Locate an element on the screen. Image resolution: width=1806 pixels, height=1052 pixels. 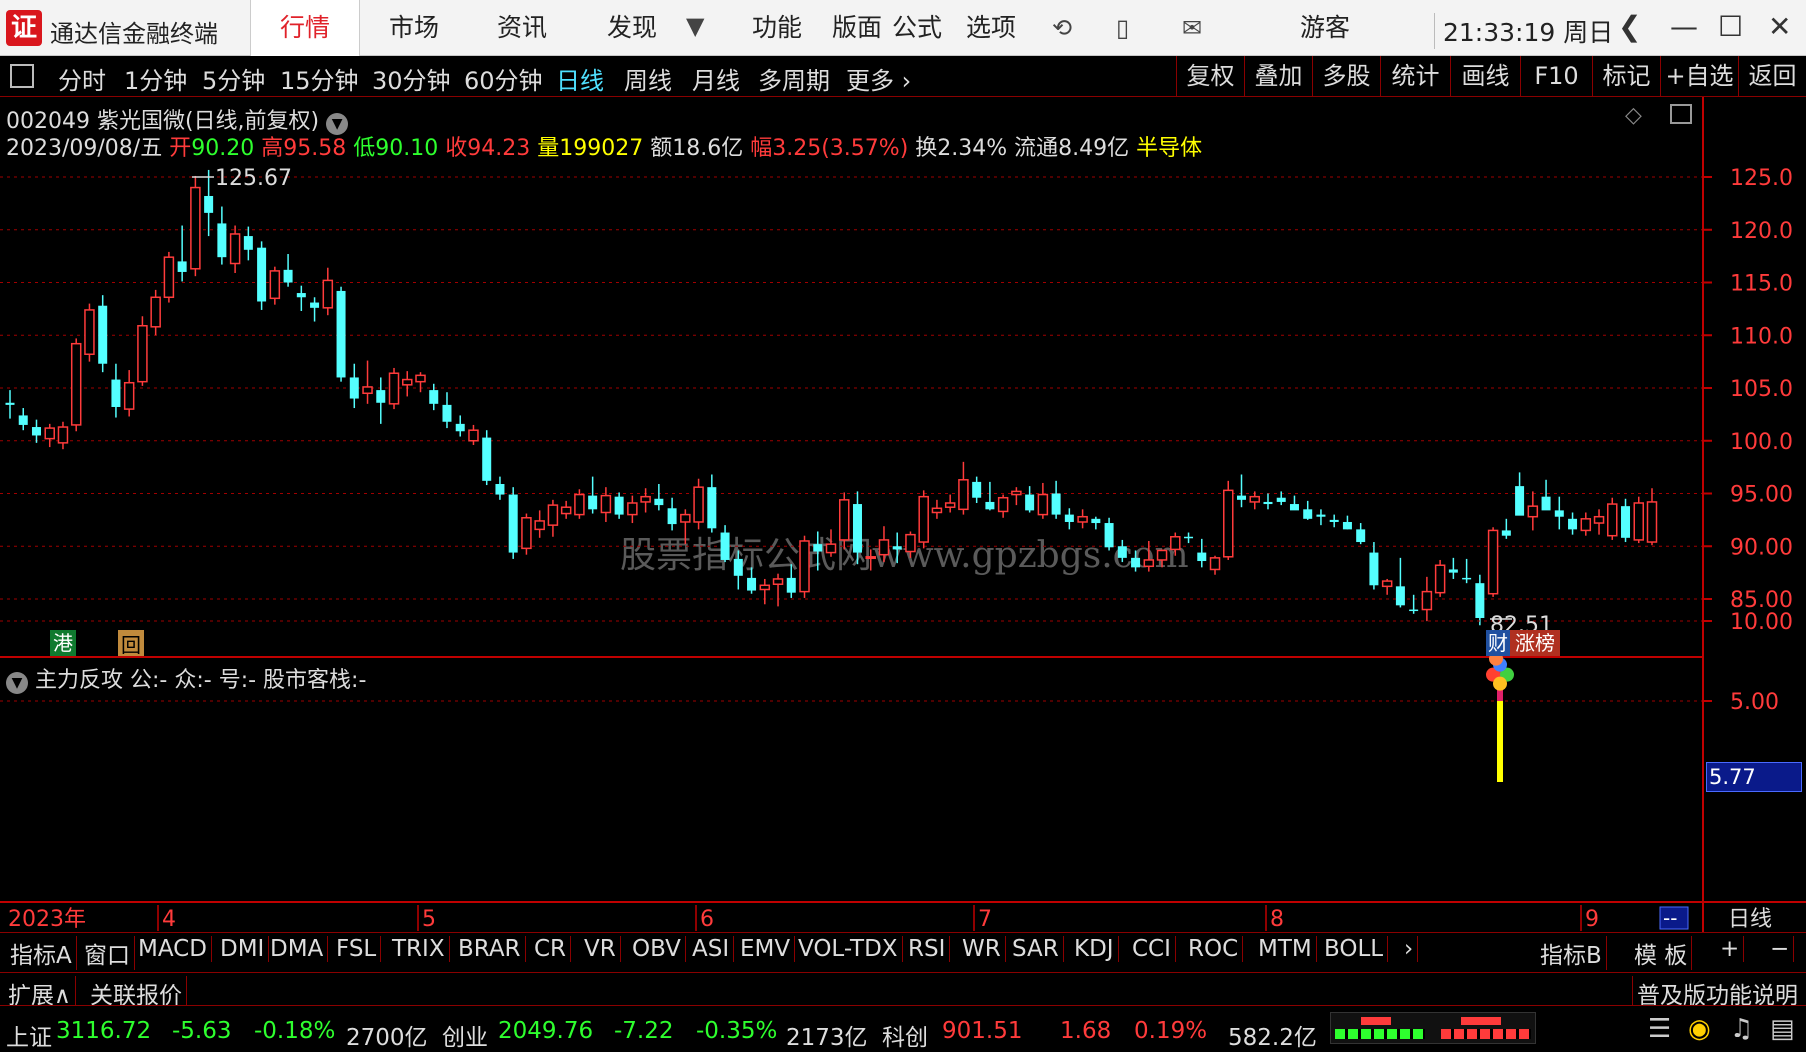
indicator-tab-指标a: 指标A is located at coordinates (41, 953).